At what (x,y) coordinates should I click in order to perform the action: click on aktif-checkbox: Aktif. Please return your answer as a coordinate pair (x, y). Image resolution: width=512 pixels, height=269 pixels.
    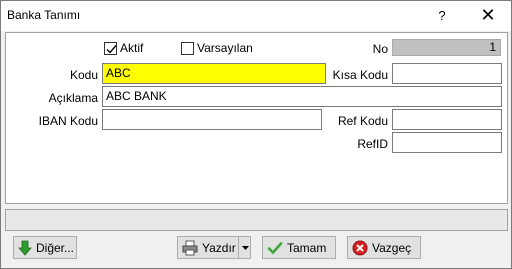
    Looking at the image, I should click on (123, 48).